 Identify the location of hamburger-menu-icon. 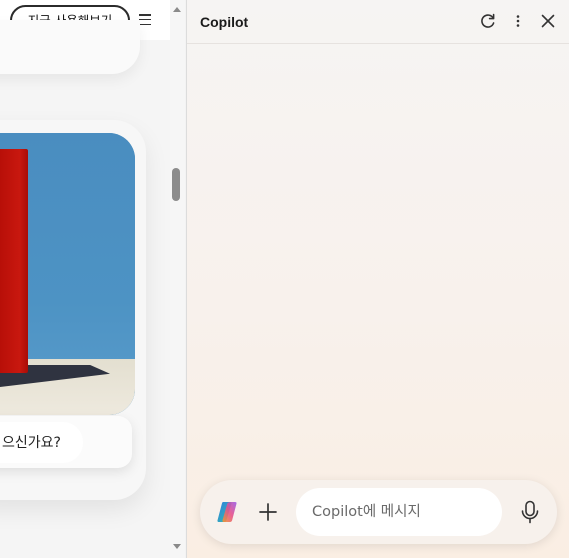
(145, 20).